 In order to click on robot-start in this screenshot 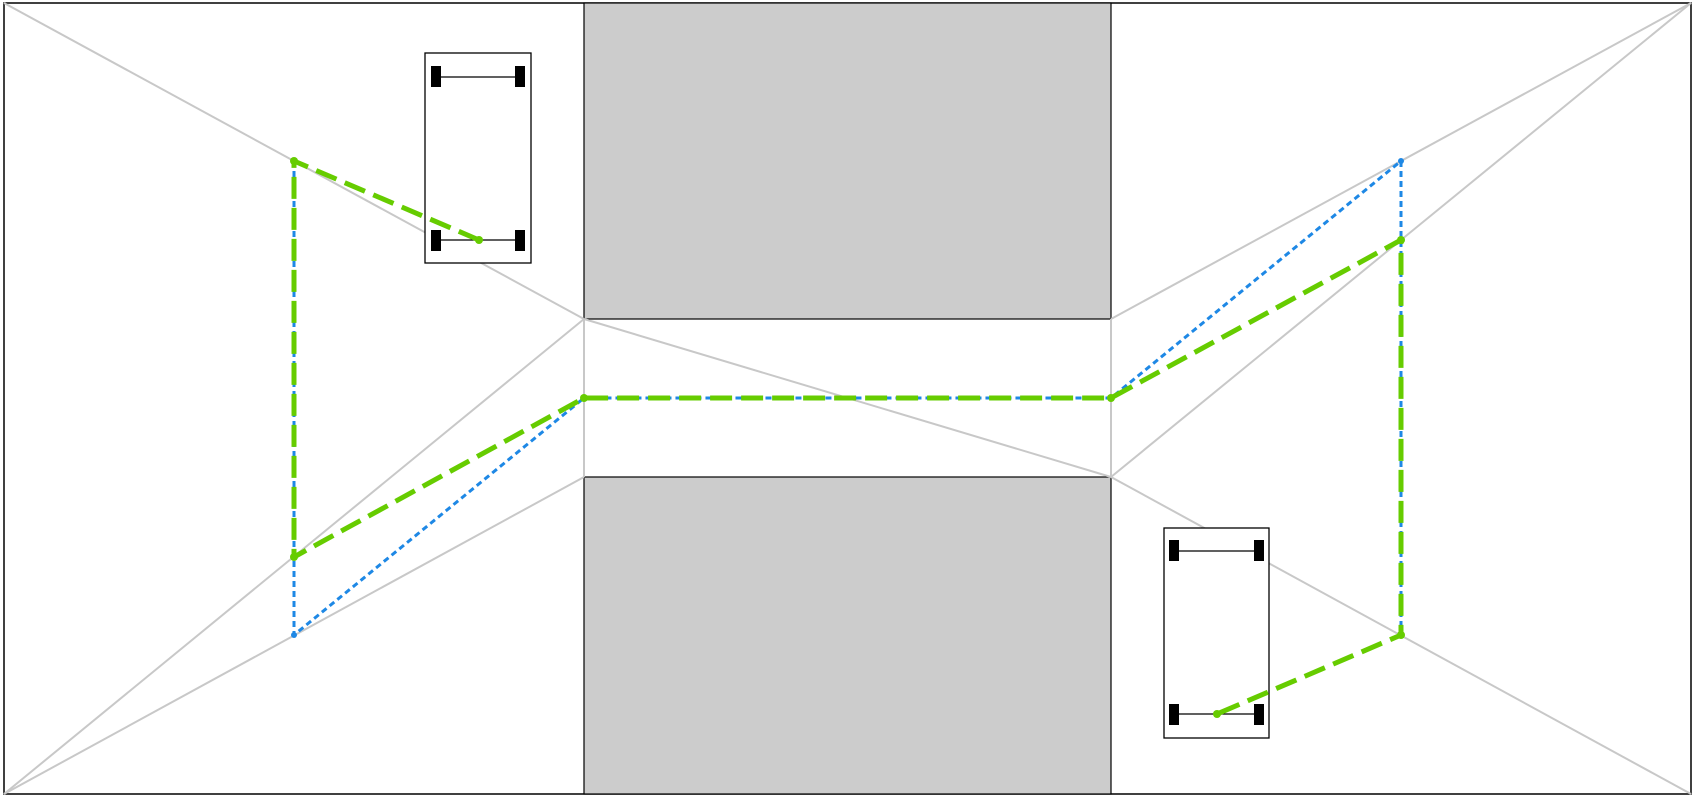, I will do `click(478, 158)`.